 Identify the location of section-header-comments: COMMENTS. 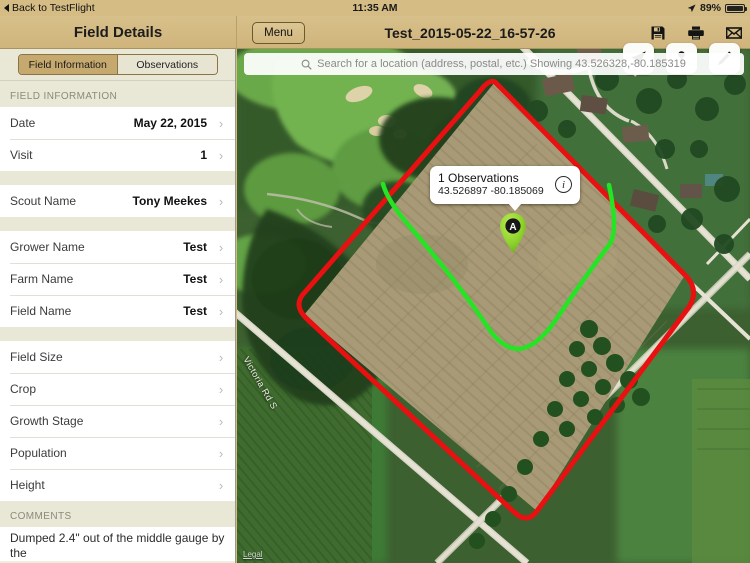
(117, 514).